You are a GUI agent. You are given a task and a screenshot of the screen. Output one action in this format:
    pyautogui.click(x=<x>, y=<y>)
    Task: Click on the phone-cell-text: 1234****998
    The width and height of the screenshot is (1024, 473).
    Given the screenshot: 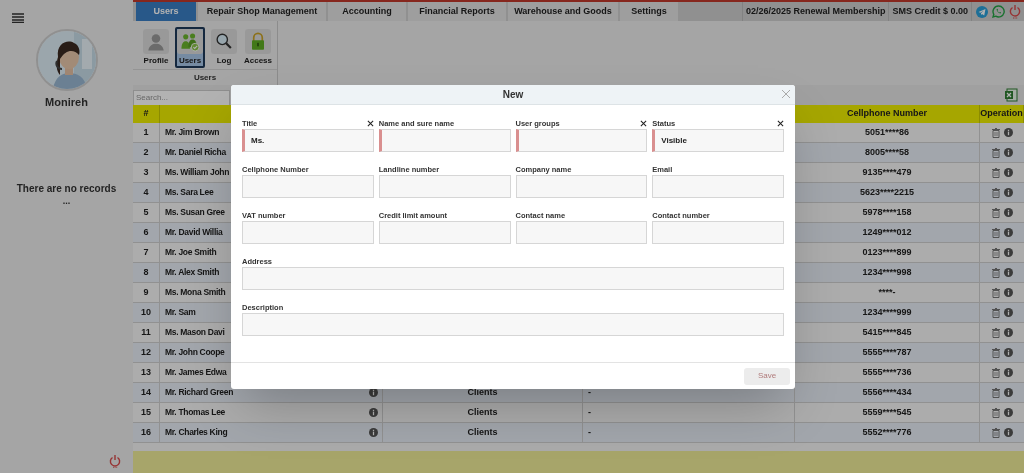 What is the action you would take?
    pyautogui.click(x=887, y=272)
    